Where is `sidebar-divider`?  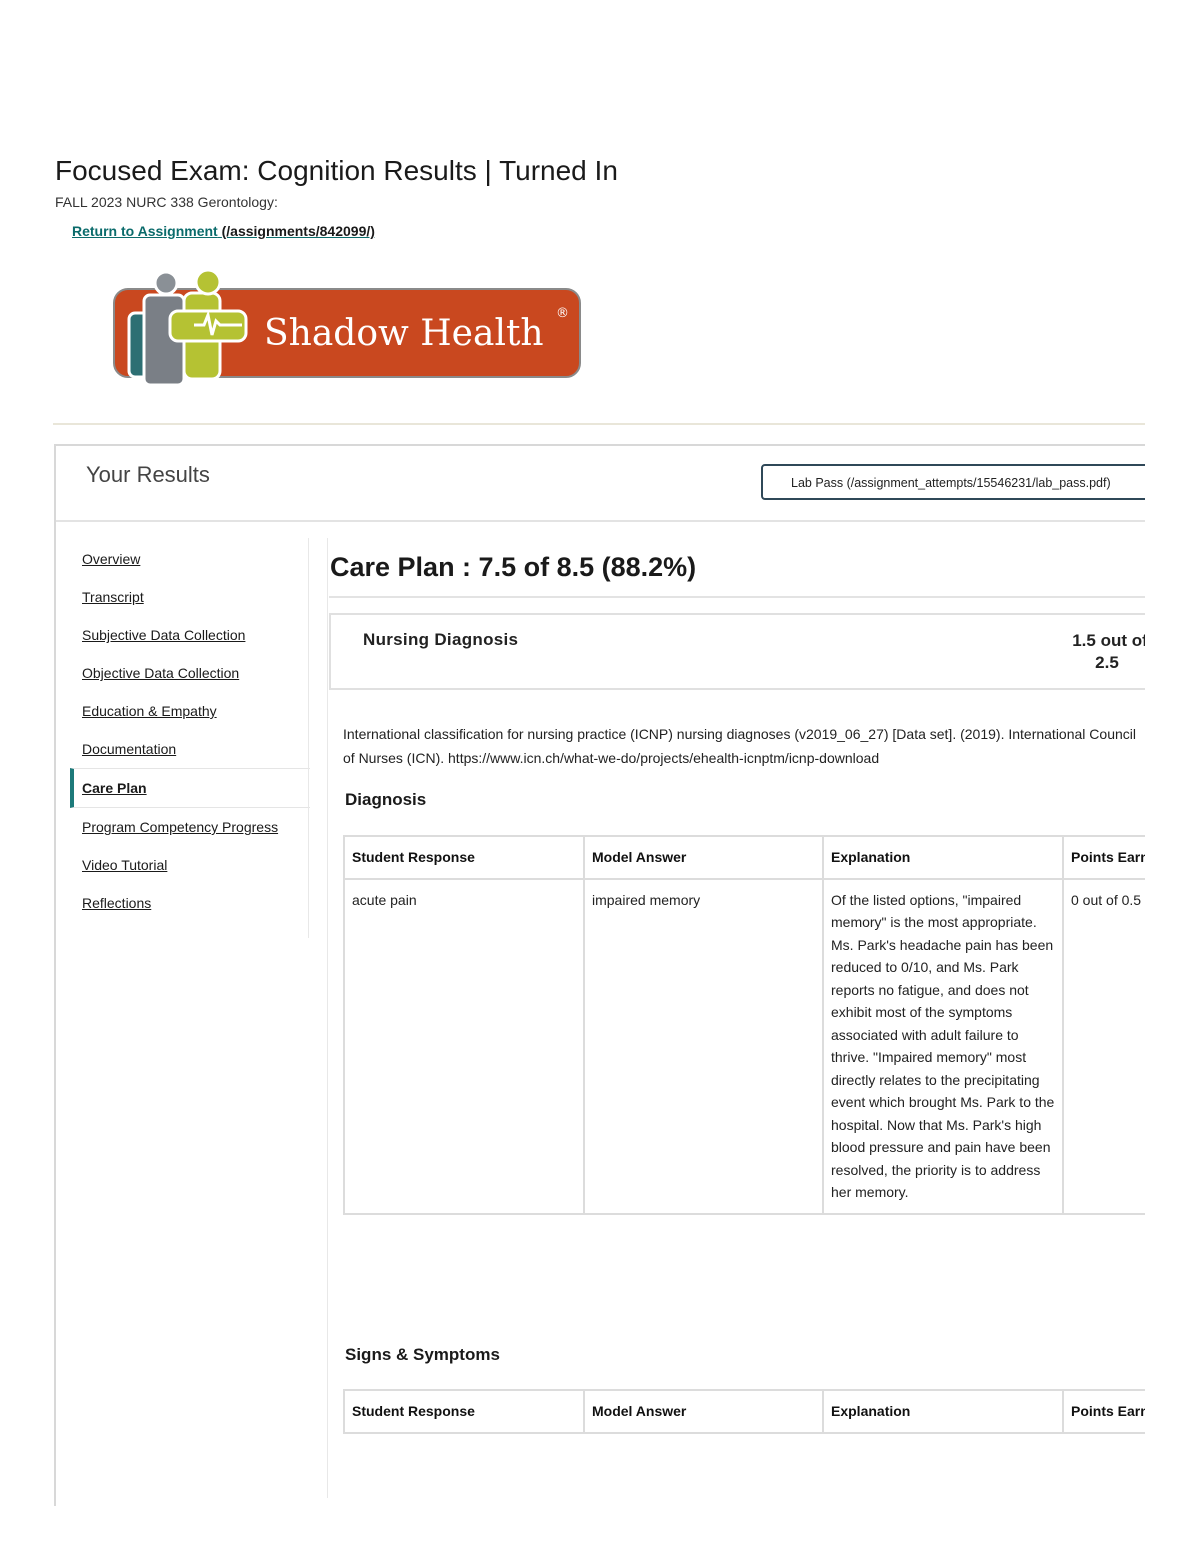 sidebar-divider is located at coordinates (308, 738).